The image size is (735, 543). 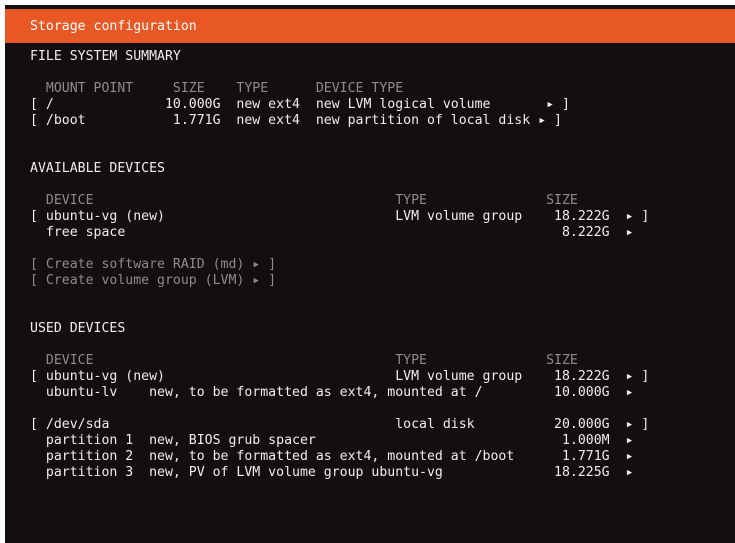 What do you see at coordinates (97, 168) in the screenshot?
I see `available-devices-heading: AVAILABLE DEVICES` at bounding box center [97, 168].